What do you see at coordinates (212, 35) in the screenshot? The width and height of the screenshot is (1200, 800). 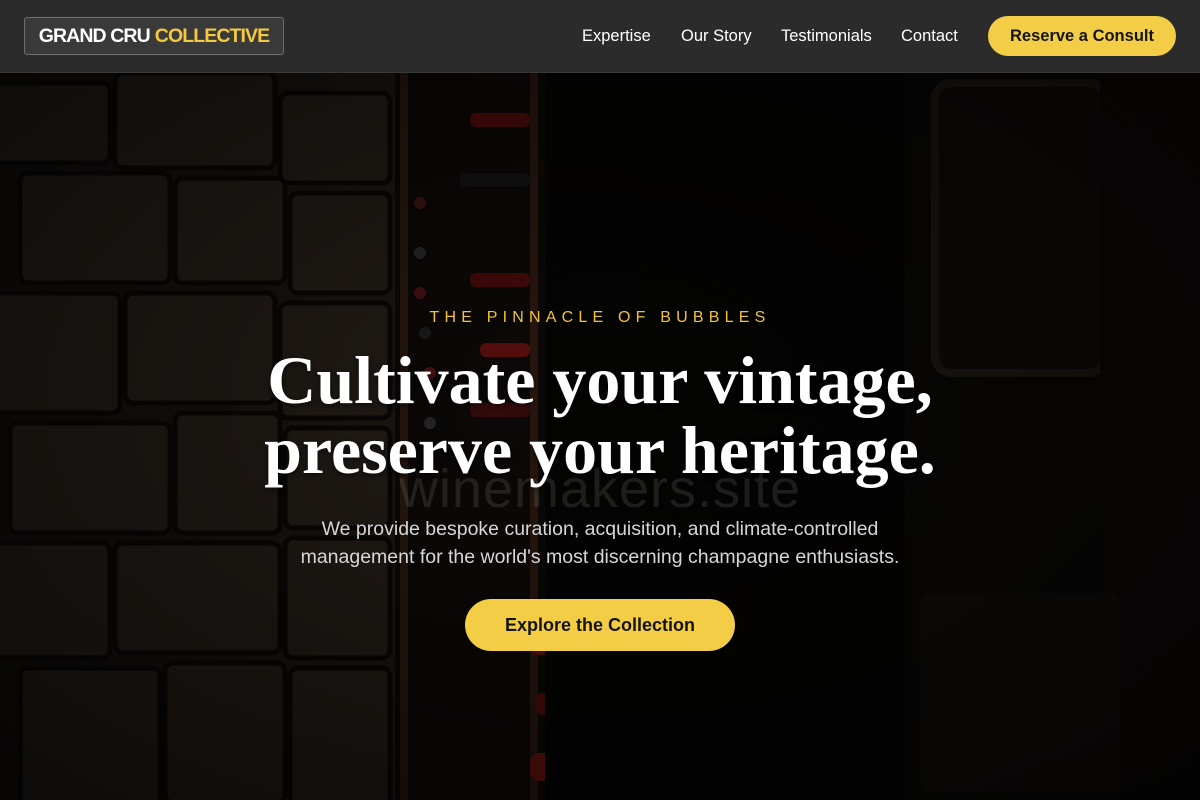 I see `logo-text-accent: COLLECTIVE` at bounding box center [212, 35].